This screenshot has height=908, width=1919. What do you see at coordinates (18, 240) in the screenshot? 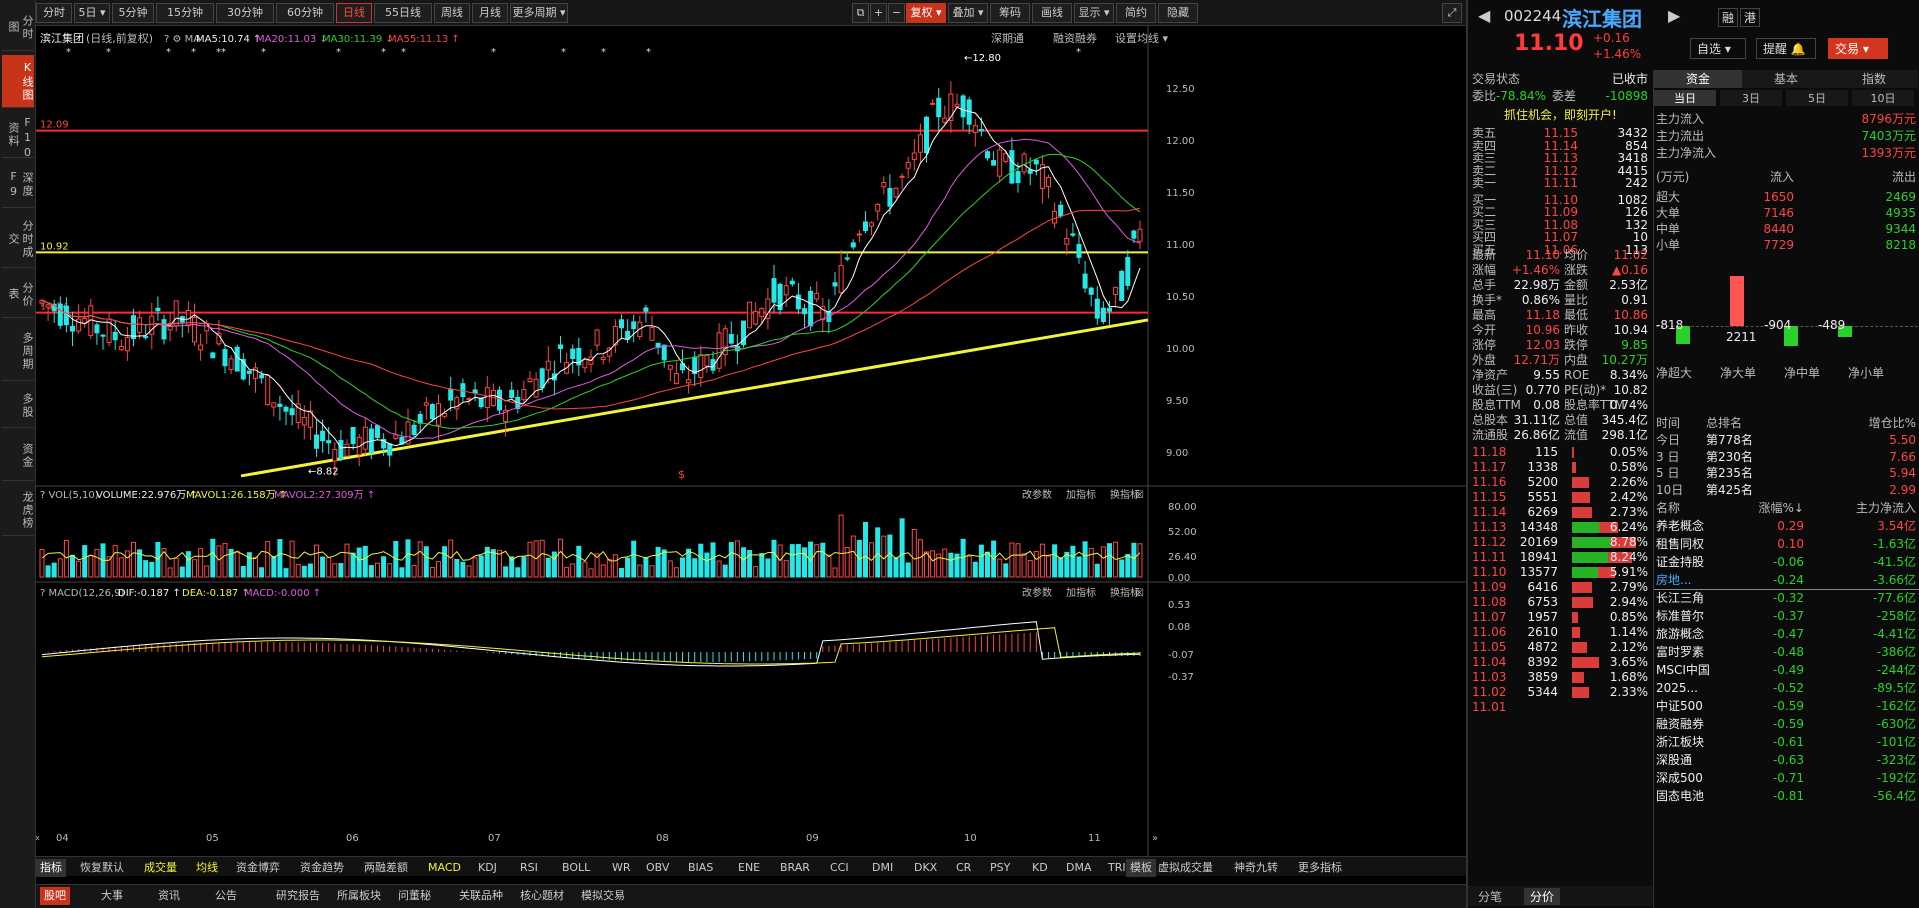
I see `vtab-4: 分时成交` at bounding box center [18, 240].